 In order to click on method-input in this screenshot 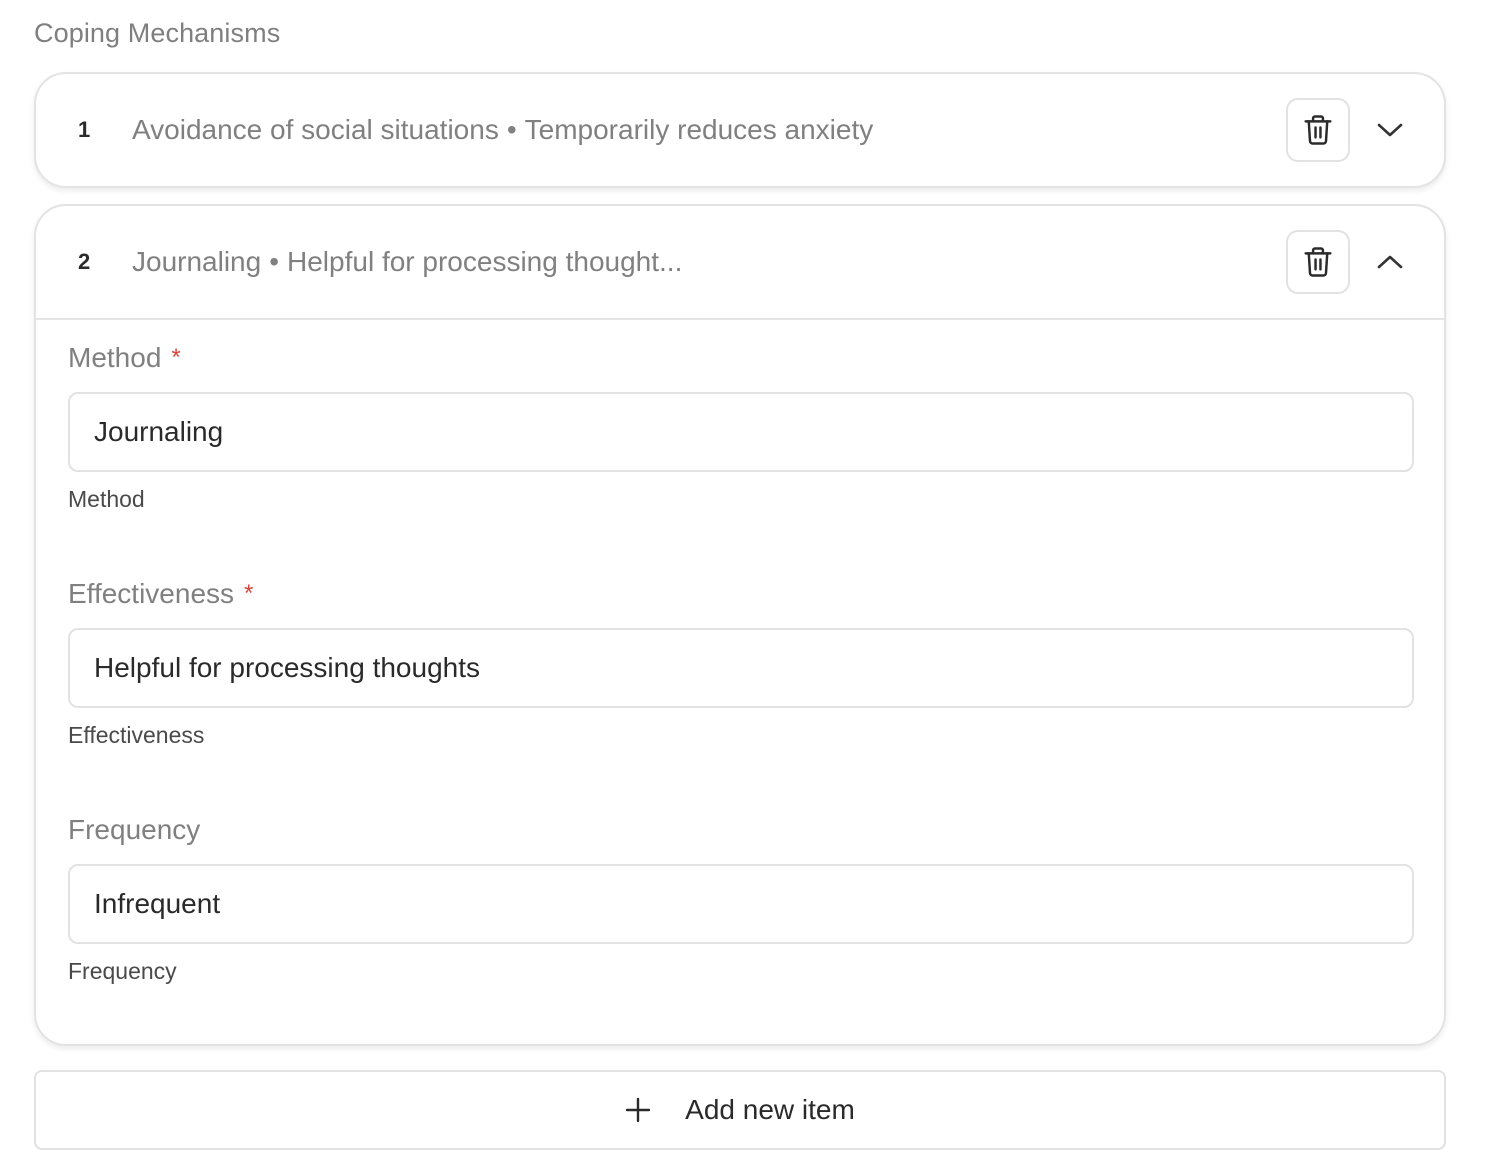, I will do `click(741, 432)`.